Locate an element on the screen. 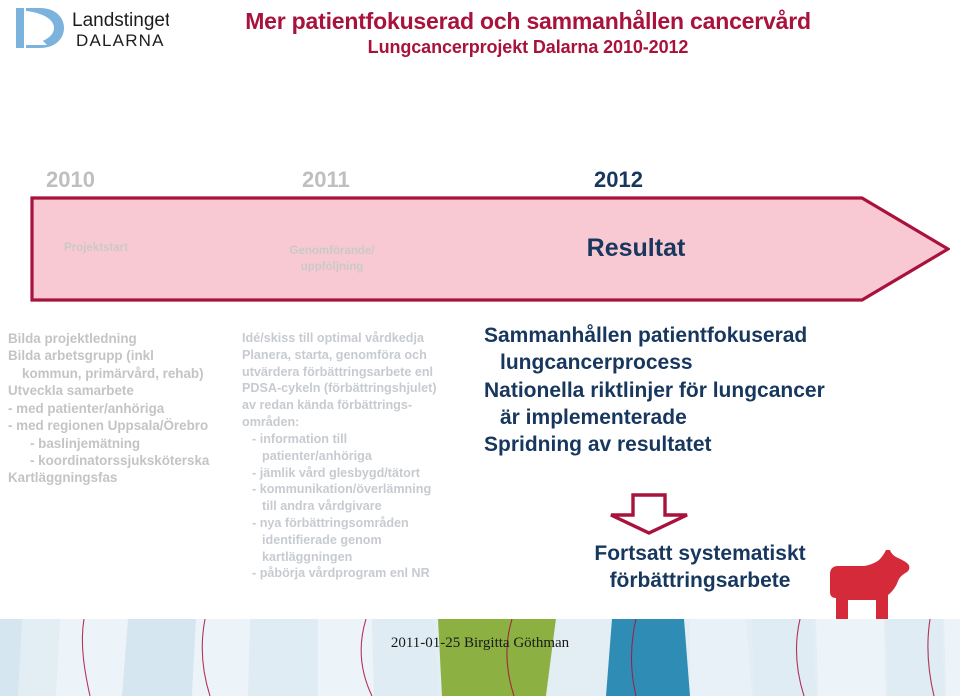 The image size is (960, 696). footer-text: 2011-01-25 Birgitta Göthman is located at coordinates (480, 643).